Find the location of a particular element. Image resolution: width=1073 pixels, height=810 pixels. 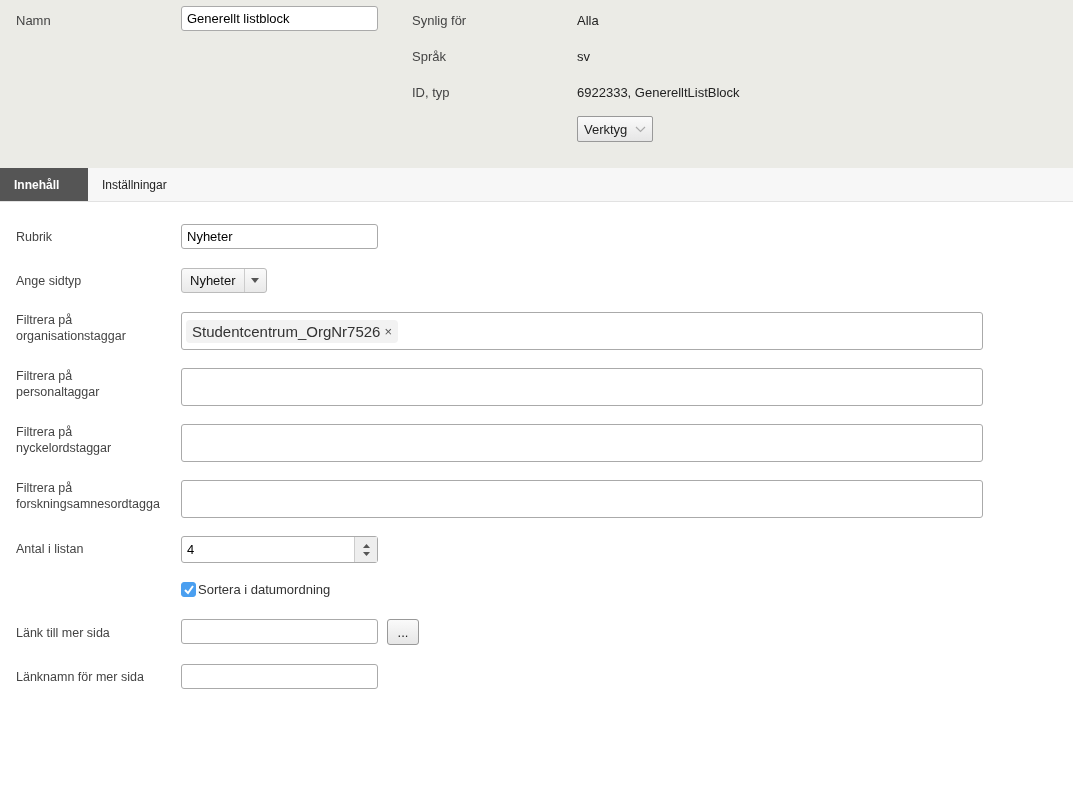

text-input is located at coordinates (279, 676).